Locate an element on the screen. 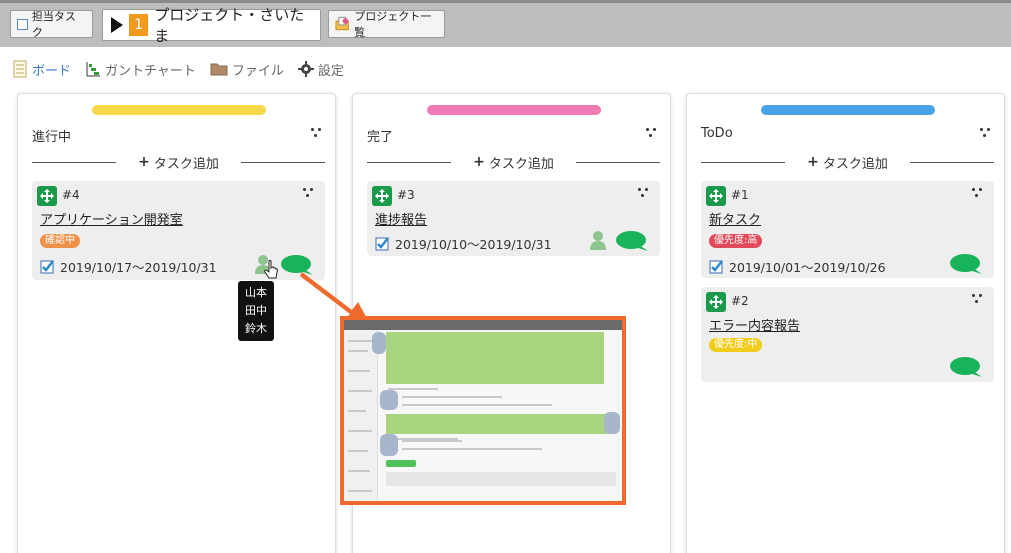  project-name: プロジェクト・さいたま is located at coordinates (229, 25).